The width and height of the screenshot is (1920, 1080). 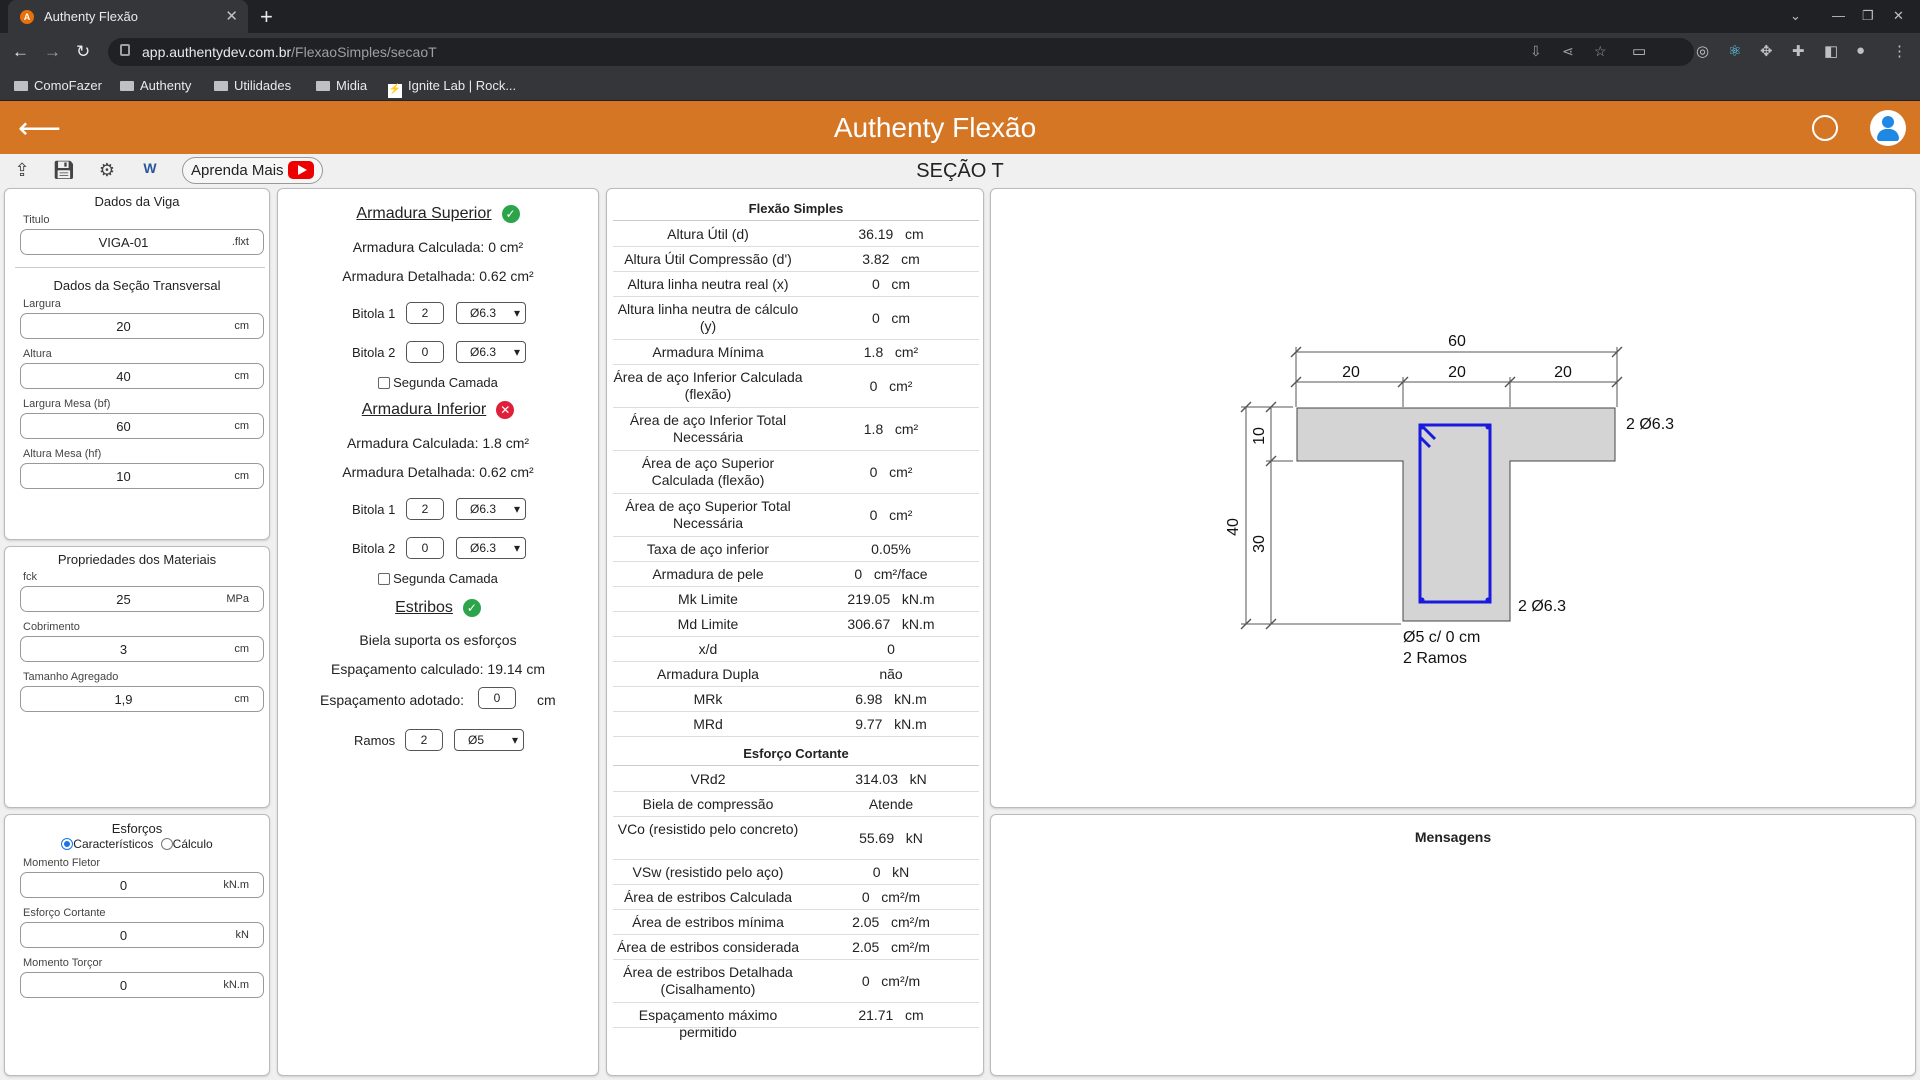 What do you see at coordinates (1441, 637) in the screenshot?
I see `stirrup-label: Ø5 c/ 0 cm` at bounding box center [1441, 637].